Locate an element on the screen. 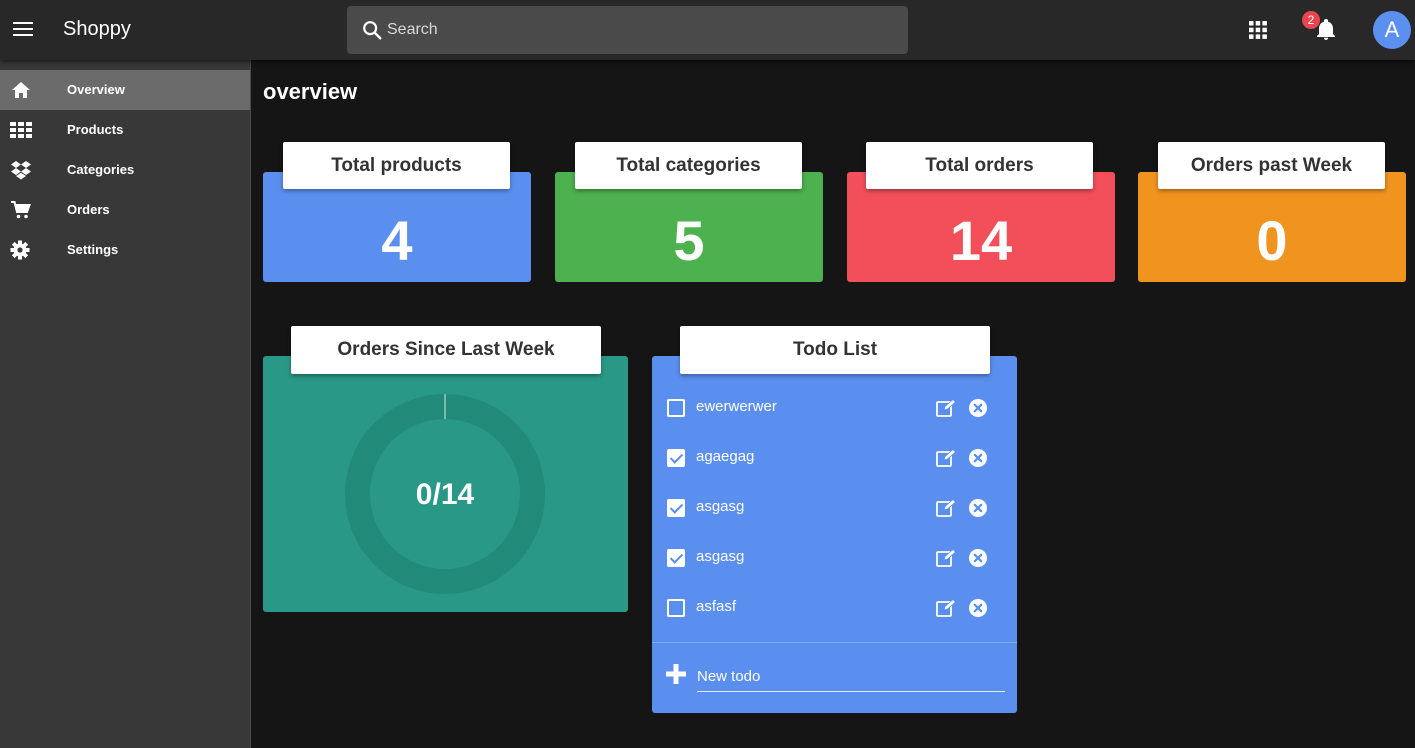 This screenshot has width=1415, height=748. stat-value: 5 is located at coordinates (689, 240).